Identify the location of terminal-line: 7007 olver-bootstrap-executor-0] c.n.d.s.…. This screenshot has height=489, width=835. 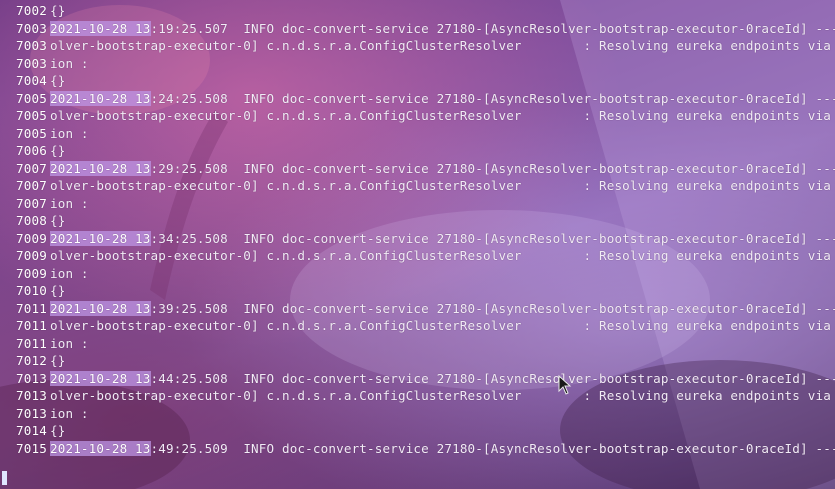
(417, 185).